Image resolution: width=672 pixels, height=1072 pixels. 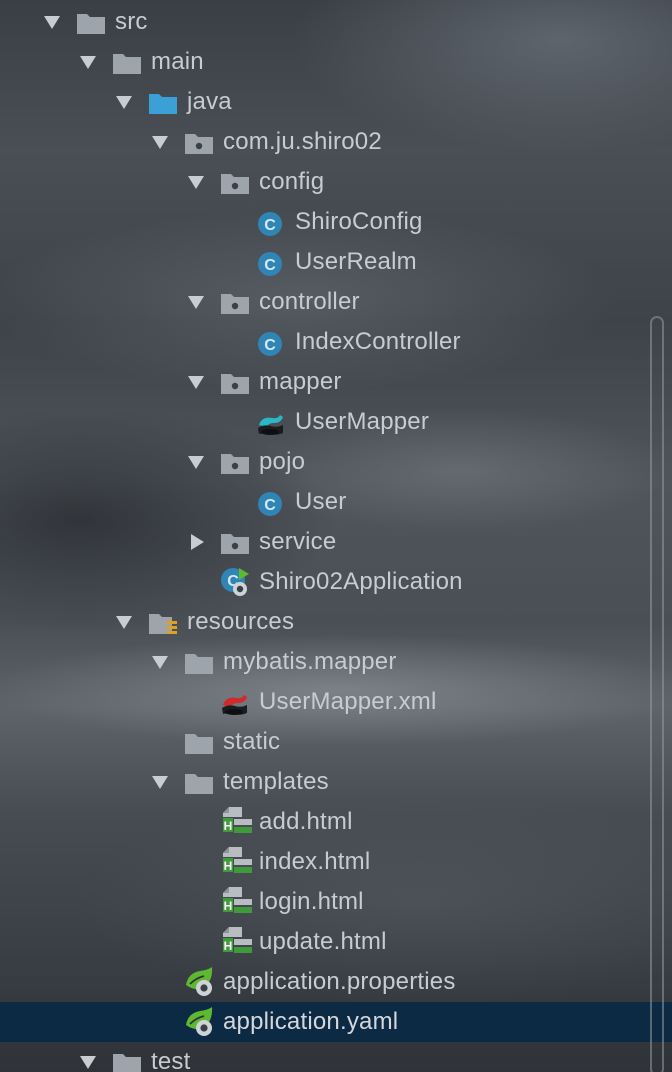 I want to click on tree-node: C IndexController, so click(x=336, y=342).